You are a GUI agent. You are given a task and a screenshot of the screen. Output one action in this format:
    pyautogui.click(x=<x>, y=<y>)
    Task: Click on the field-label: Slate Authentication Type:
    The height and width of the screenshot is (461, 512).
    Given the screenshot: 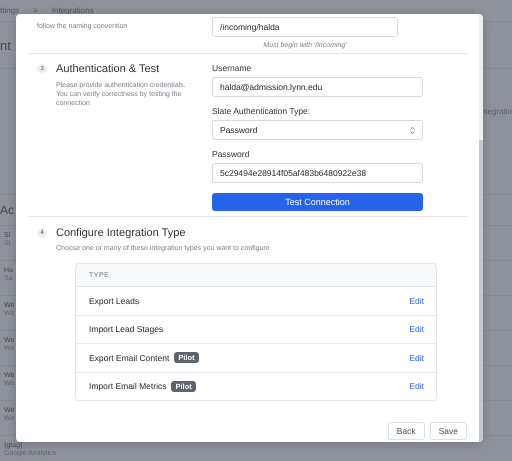 What is the action you would take?
    pyautogui.click(x=262, y=111)
    